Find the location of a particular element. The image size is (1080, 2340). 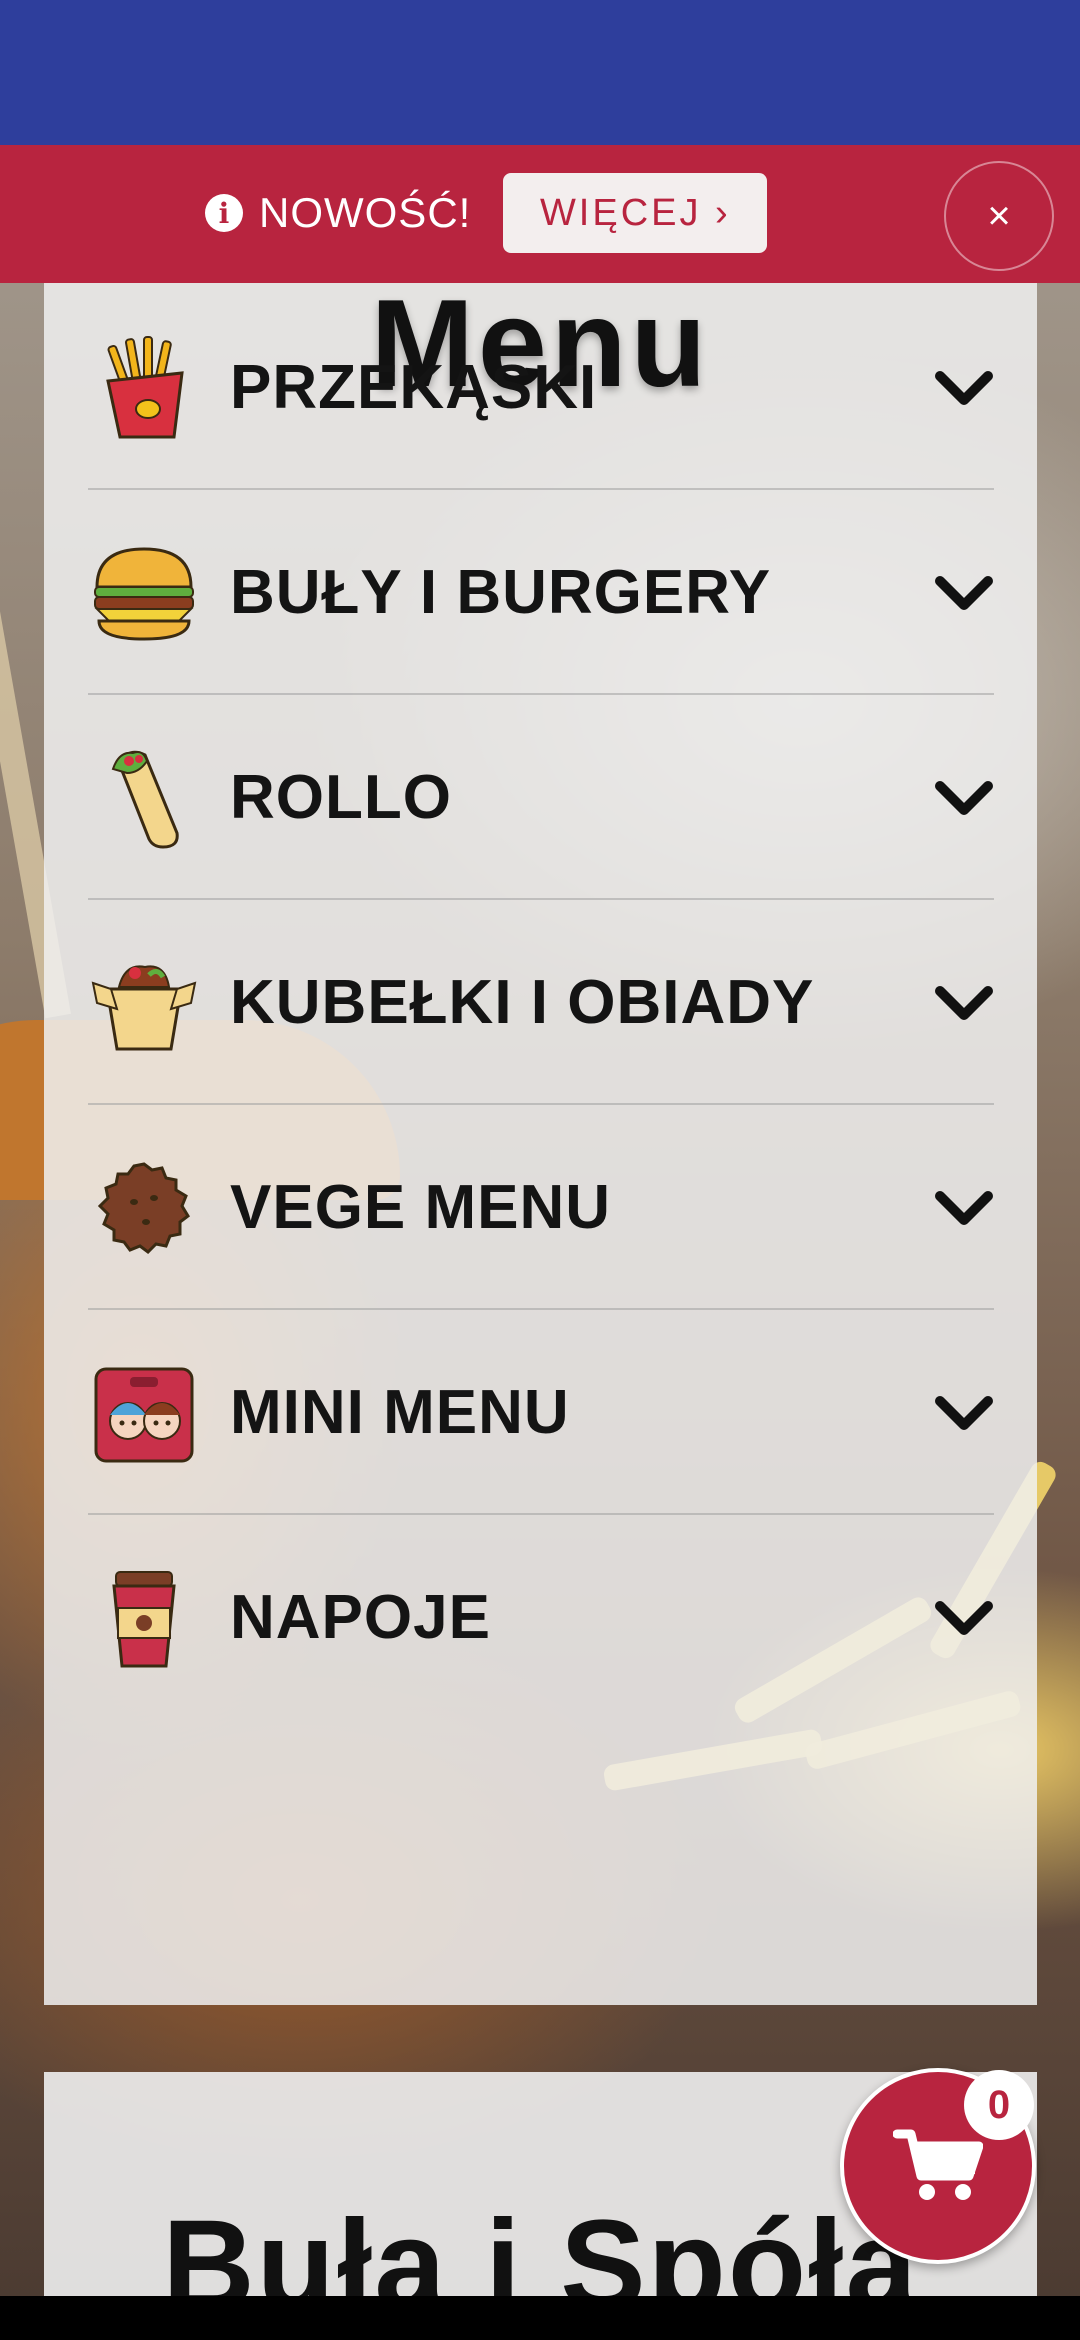

wrap-icon is located at coordinates (144, 798).